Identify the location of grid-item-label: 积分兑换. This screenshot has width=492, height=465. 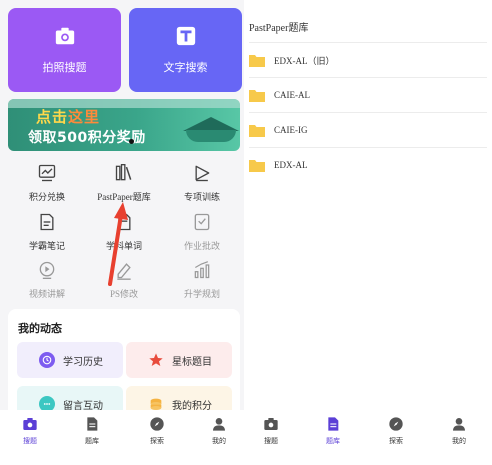
(46, 197).